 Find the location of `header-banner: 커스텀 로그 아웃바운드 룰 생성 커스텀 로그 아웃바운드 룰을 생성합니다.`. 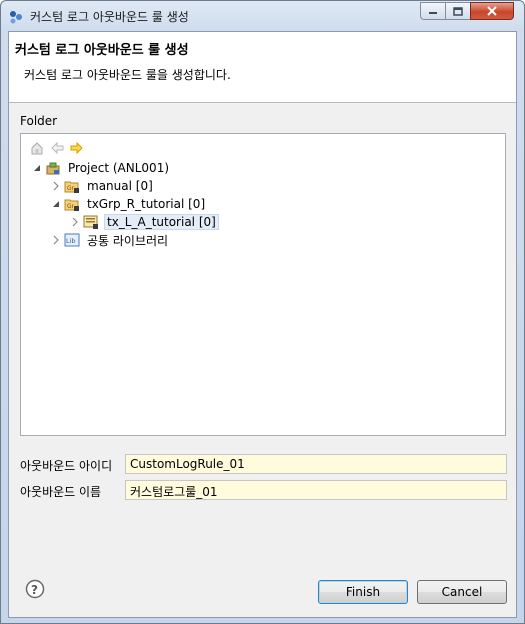

header-banner: 커스텀 로그 아웃바운드 룰 생성 커스텀 로그 아웃바운드 룰을 생성합니다. is located at coordinates (262, 67).